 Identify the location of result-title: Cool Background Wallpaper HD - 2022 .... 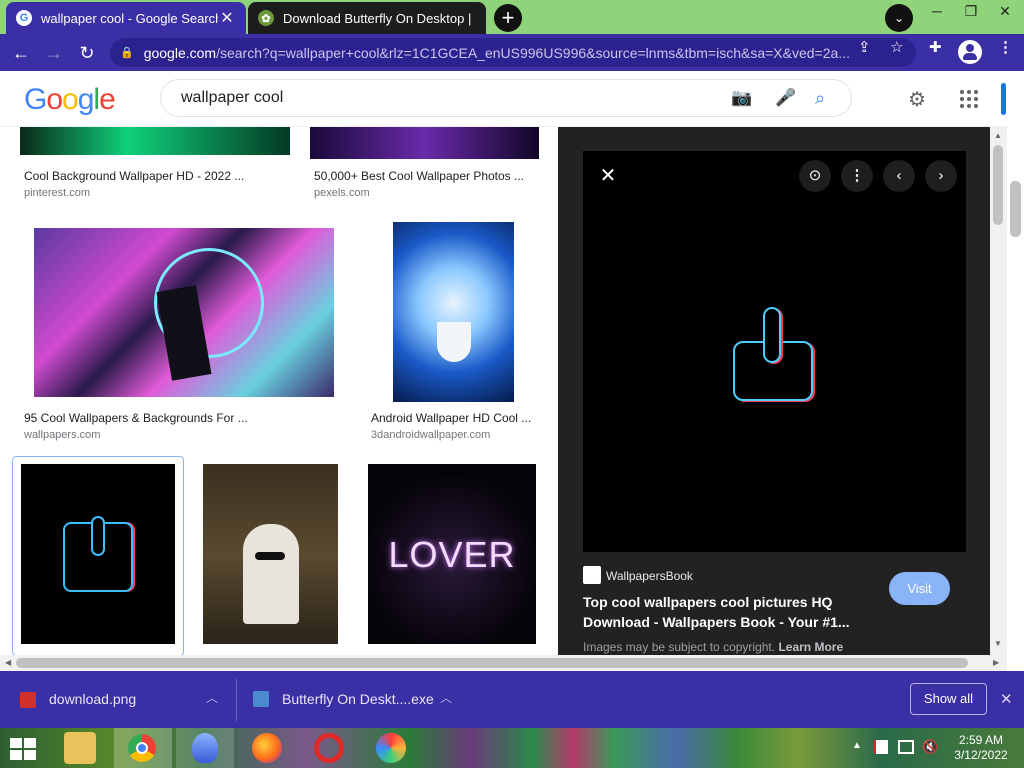
(134, 176).